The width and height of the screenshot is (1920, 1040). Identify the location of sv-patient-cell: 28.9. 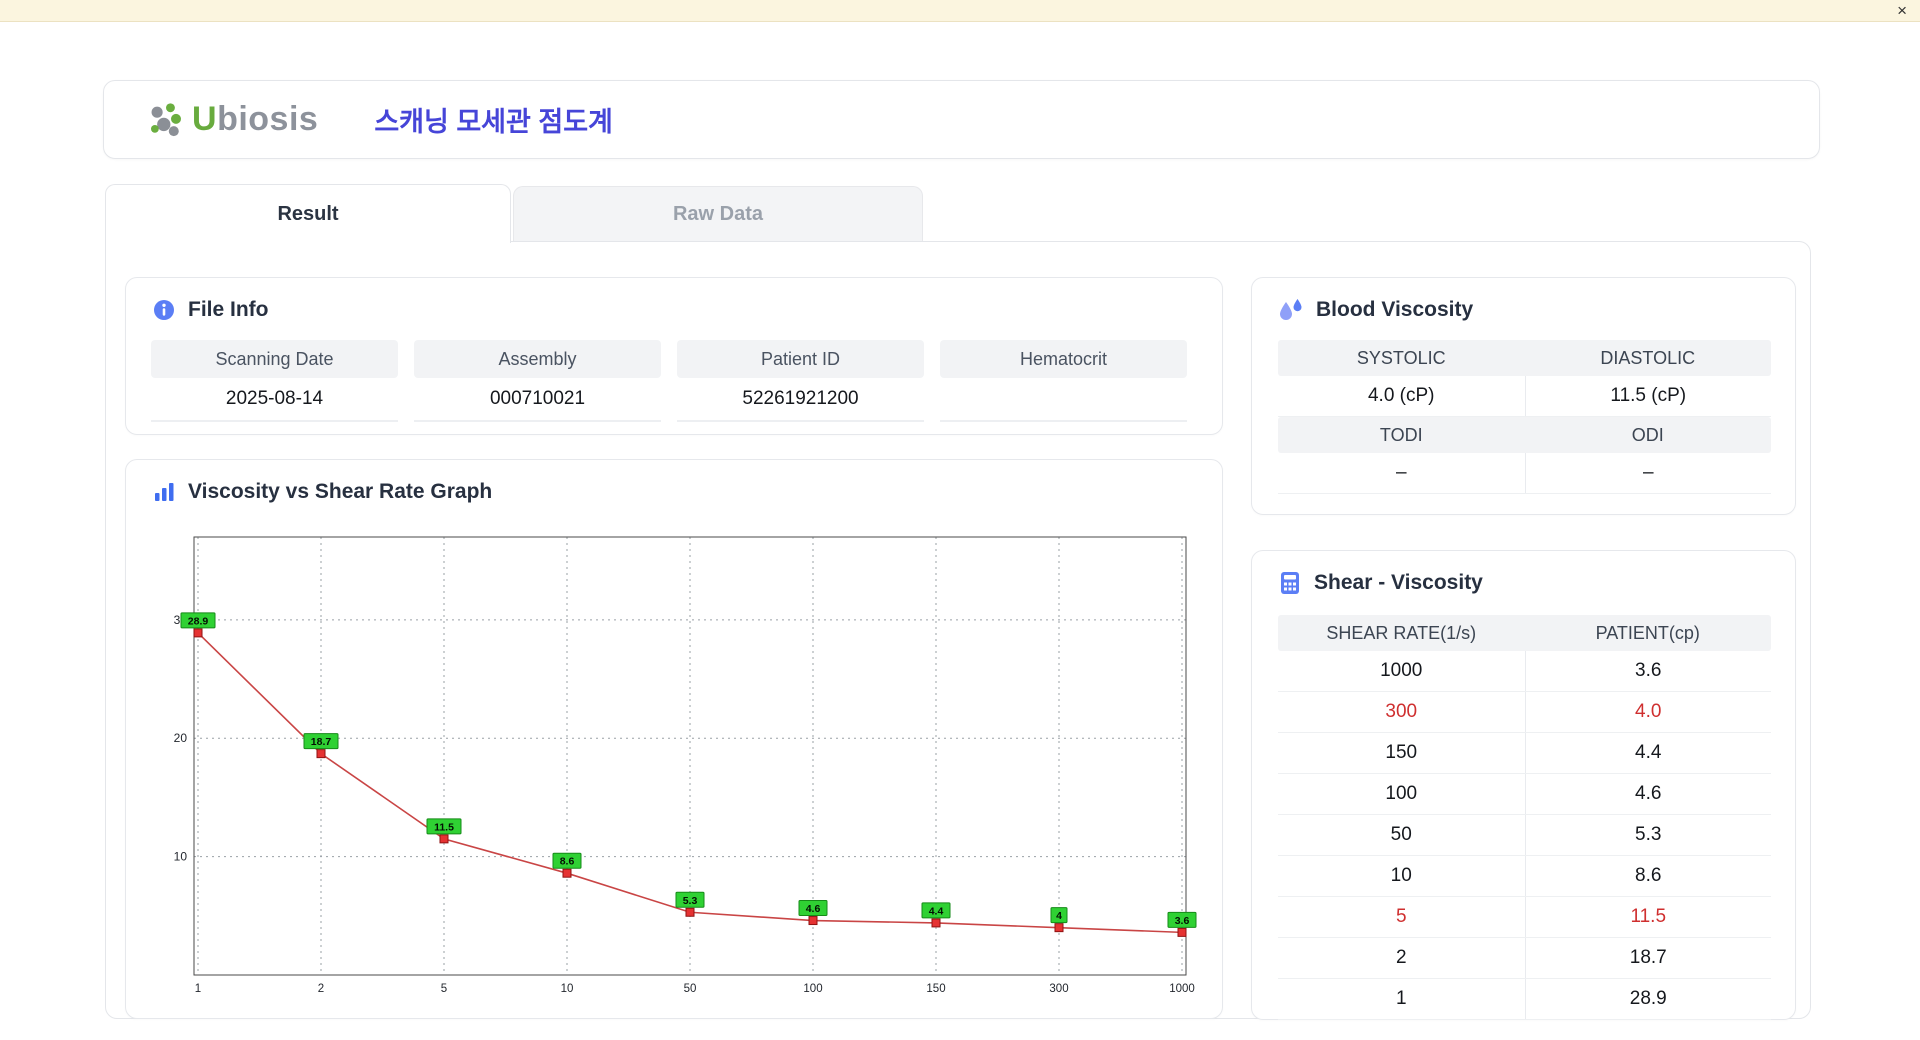
(1648, 999).